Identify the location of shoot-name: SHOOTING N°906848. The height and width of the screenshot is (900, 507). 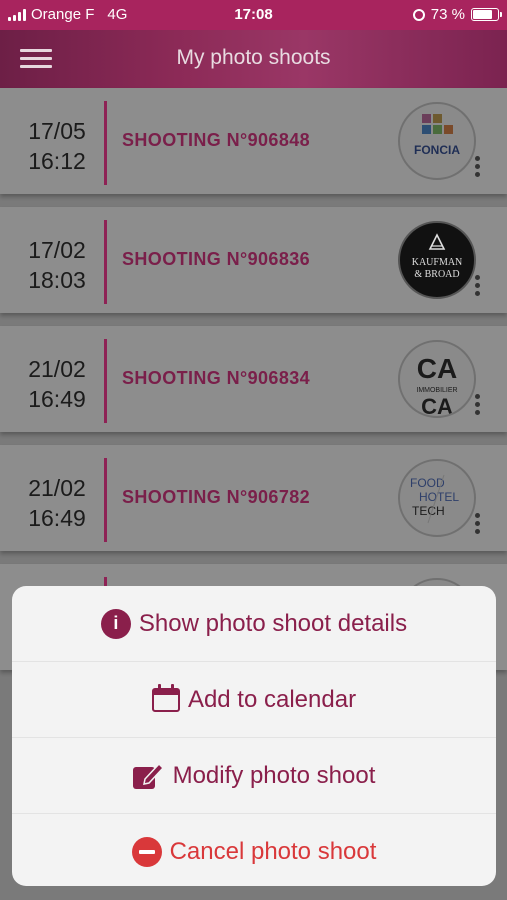
(216, 140).